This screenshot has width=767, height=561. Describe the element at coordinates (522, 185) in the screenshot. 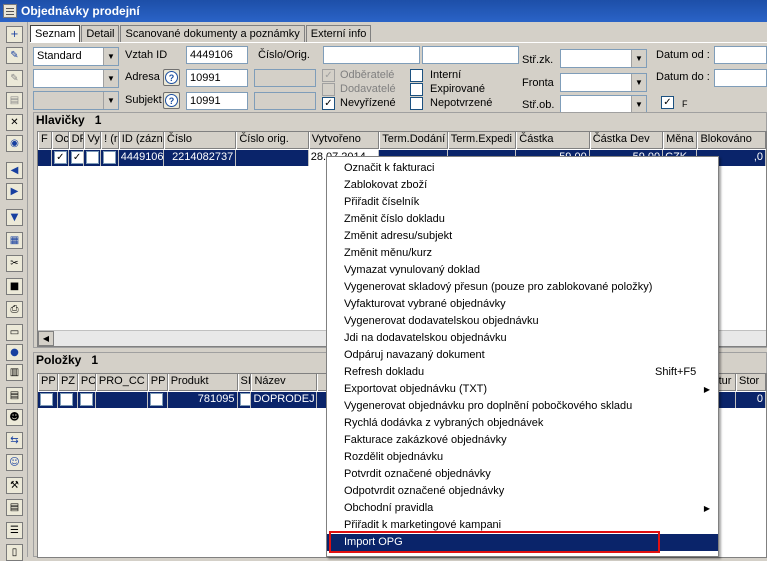

I see `menu-item-zablokovat-zbozi: Zablokovat zboží` at that location.